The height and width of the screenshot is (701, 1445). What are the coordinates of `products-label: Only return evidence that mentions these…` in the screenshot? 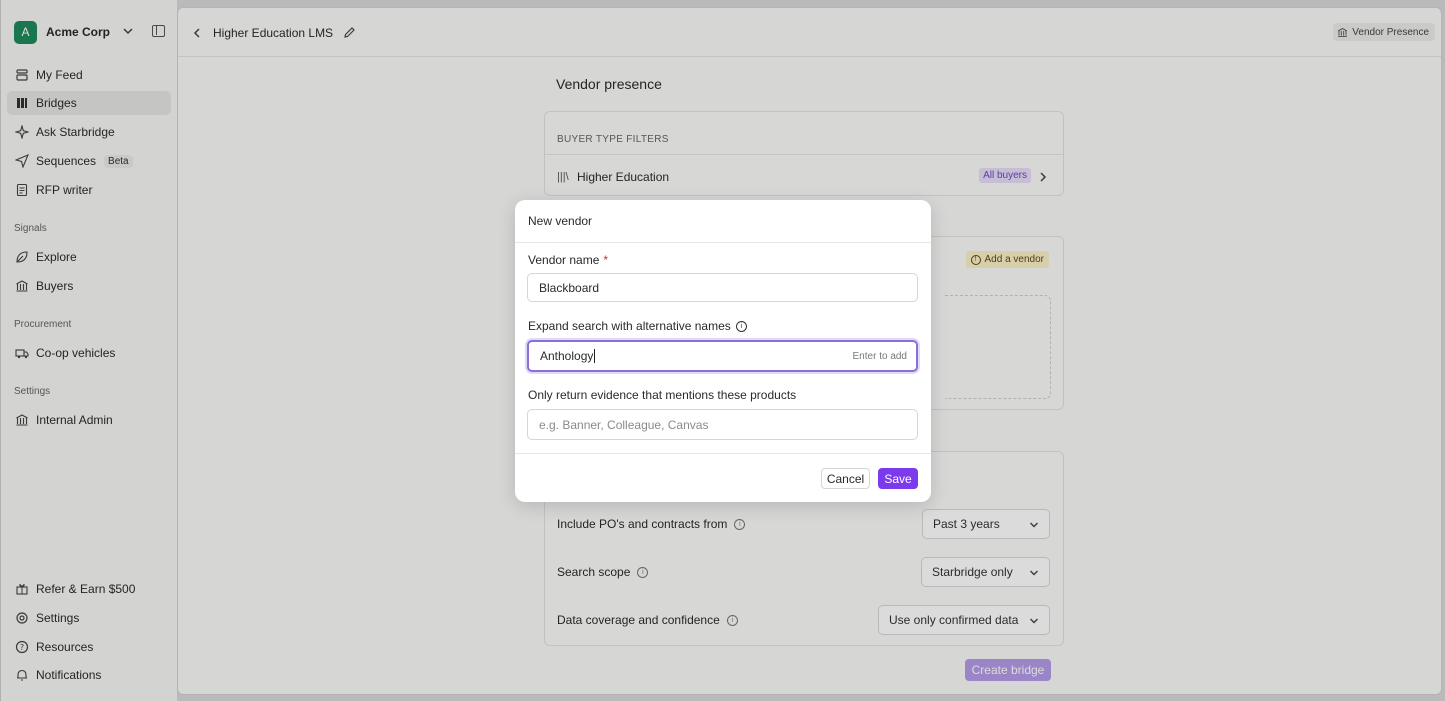 It's located at (662, 395).